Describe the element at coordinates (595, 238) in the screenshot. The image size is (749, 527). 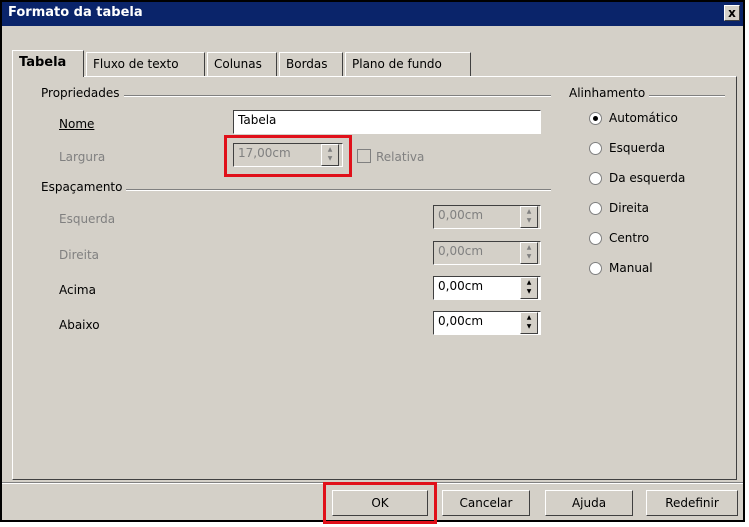
I see `radio-centro` at that location.